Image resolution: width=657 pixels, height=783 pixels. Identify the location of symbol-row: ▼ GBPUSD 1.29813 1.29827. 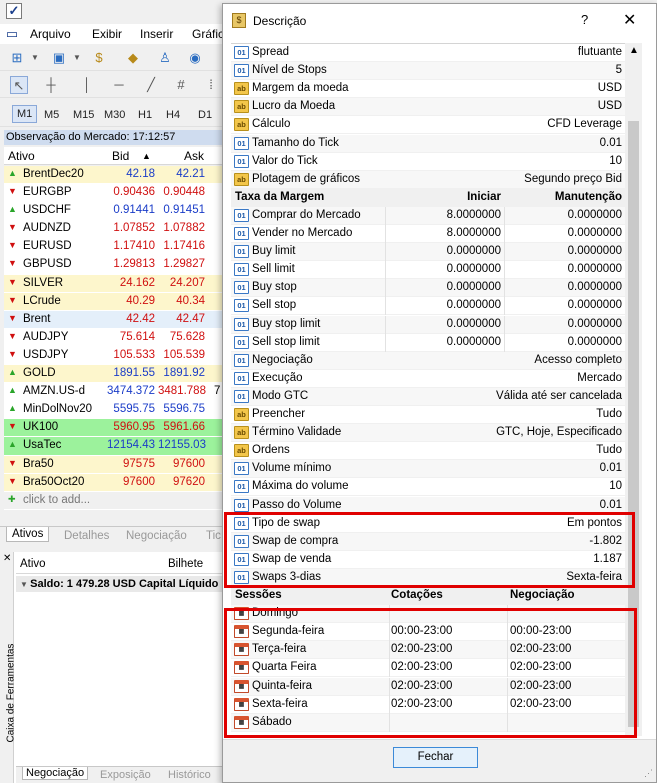
(113, 265).